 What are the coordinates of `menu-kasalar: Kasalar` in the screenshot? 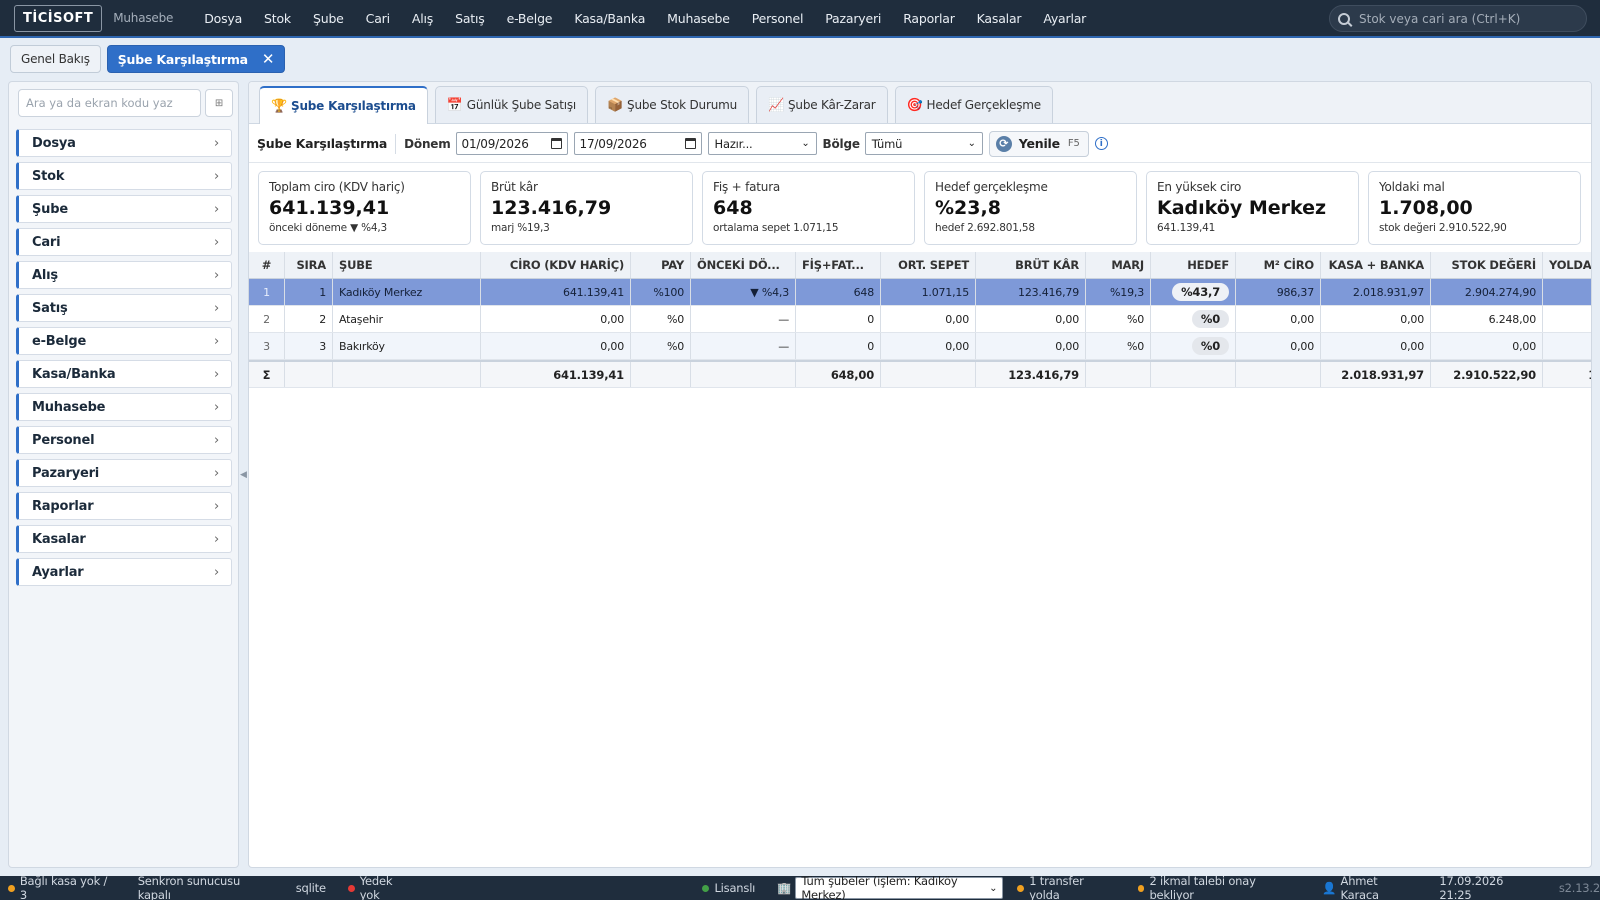 It's located at (999, 18).